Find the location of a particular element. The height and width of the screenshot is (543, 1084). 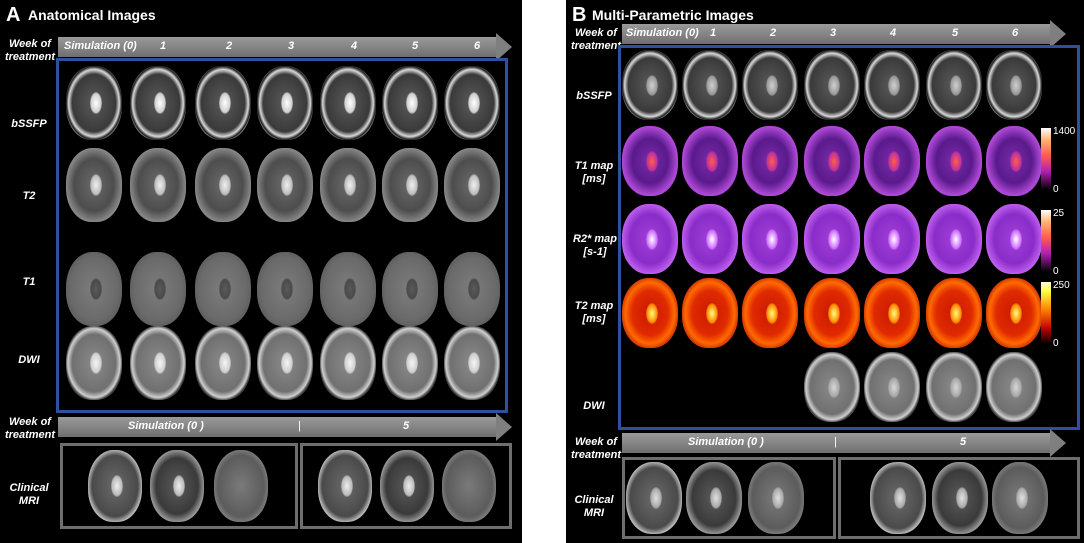

brain-a-r3-c2-lesion is located at coordinates (224, 363).